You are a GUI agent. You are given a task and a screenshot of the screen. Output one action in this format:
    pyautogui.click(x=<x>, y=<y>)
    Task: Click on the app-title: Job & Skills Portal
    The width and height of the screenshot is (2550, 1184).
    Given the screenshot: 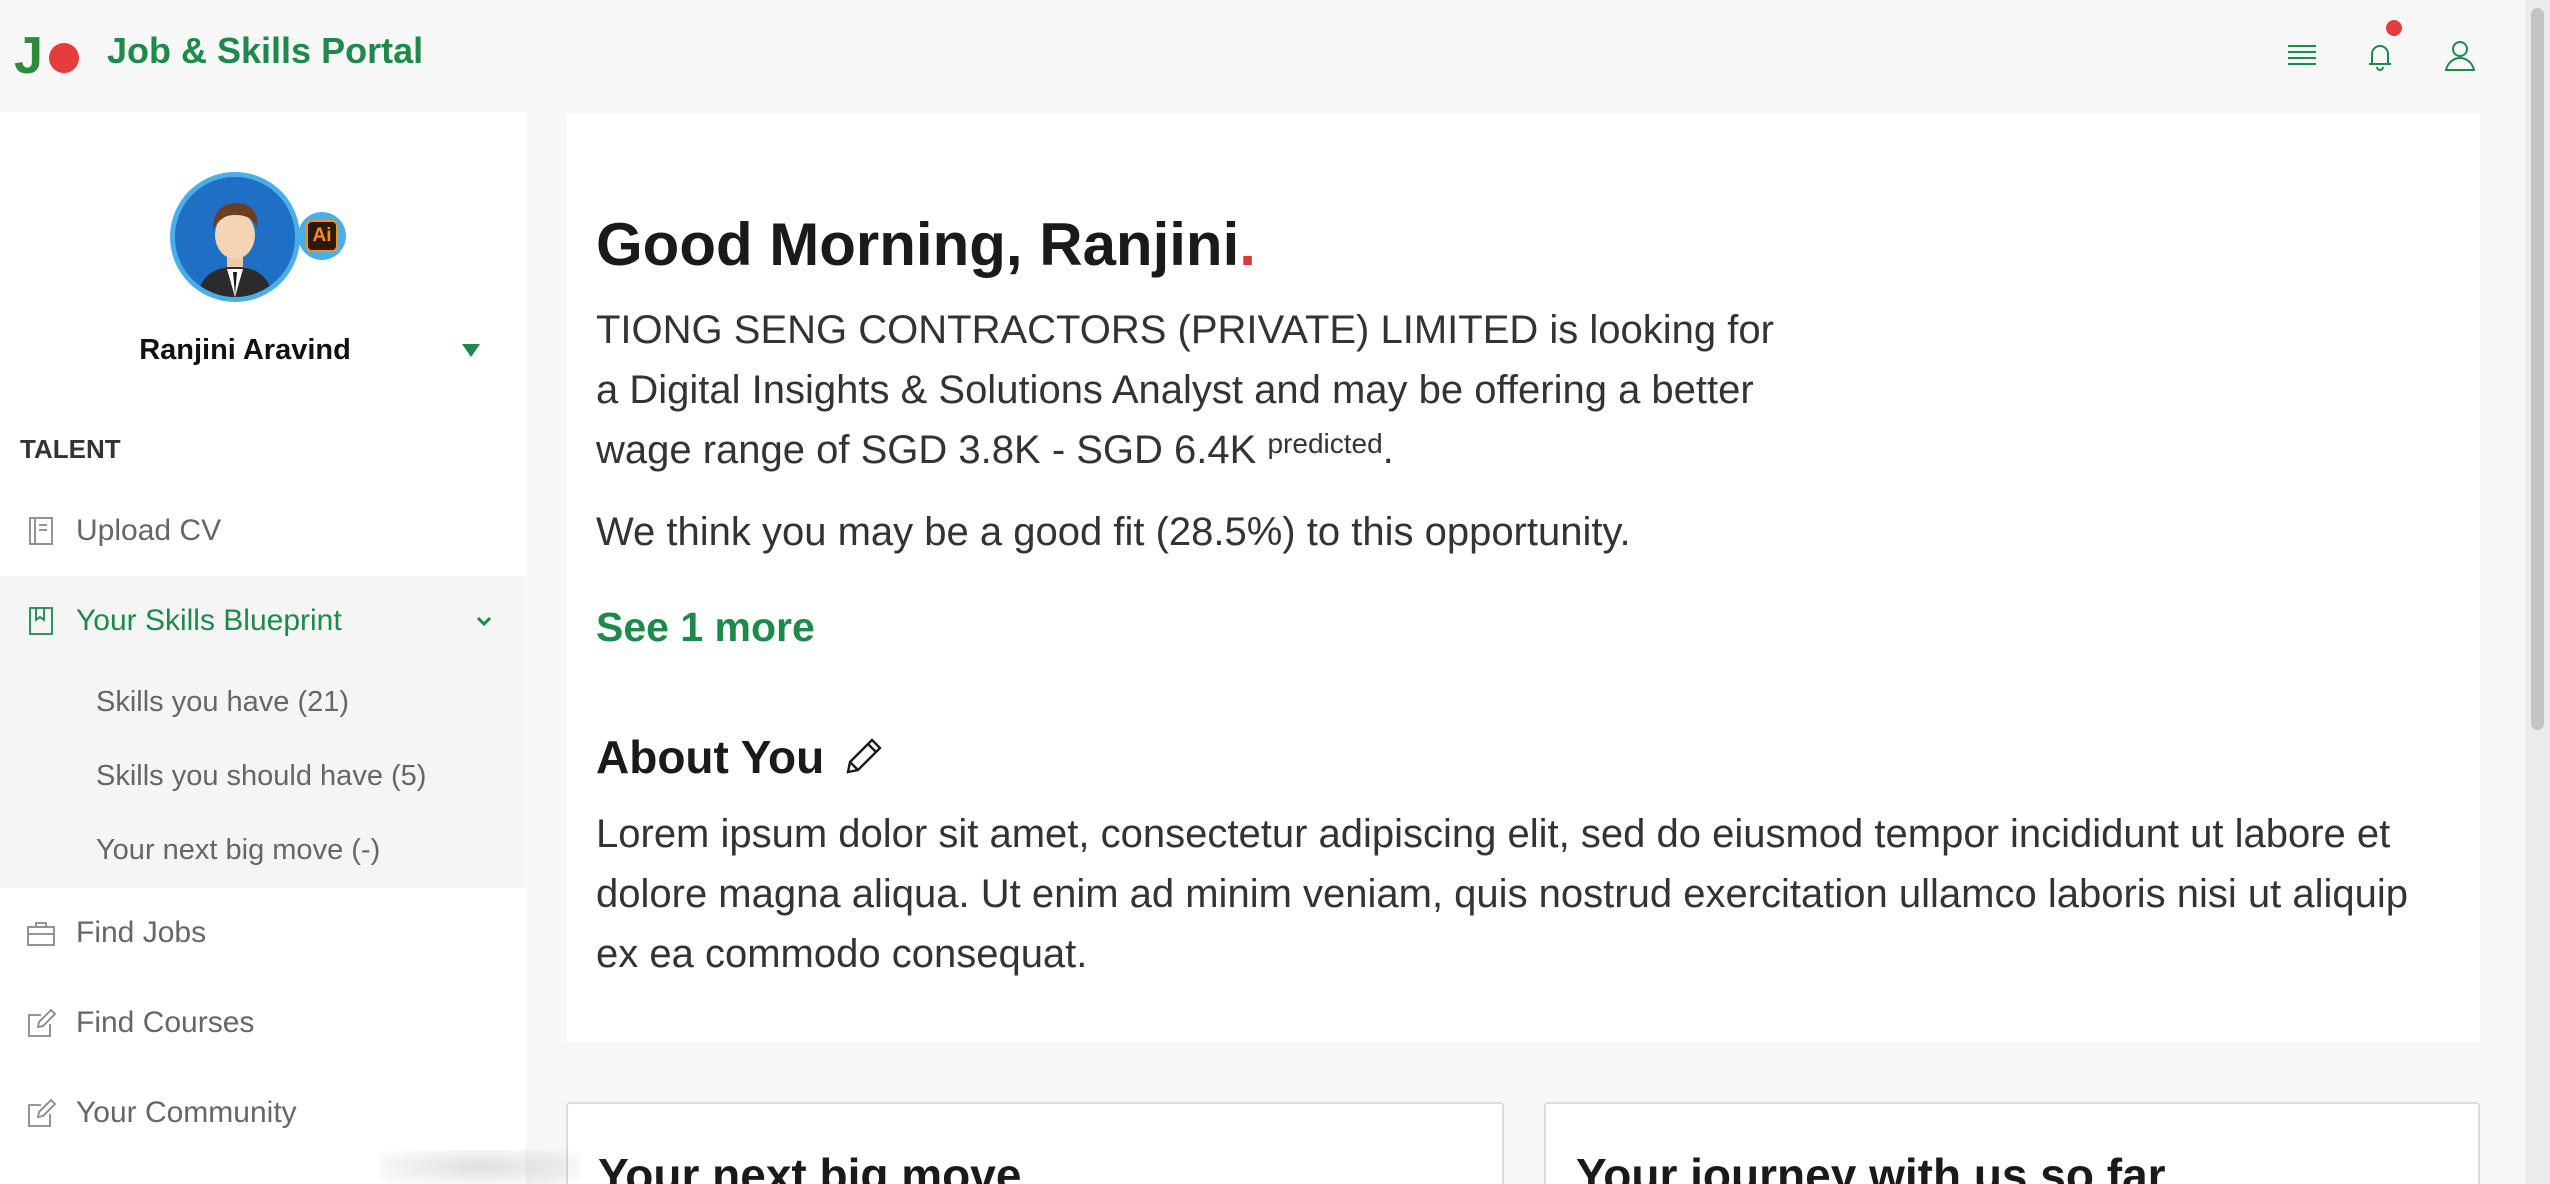 What is the action you would take?
    pyautogui.click(x=265, y=51)
    